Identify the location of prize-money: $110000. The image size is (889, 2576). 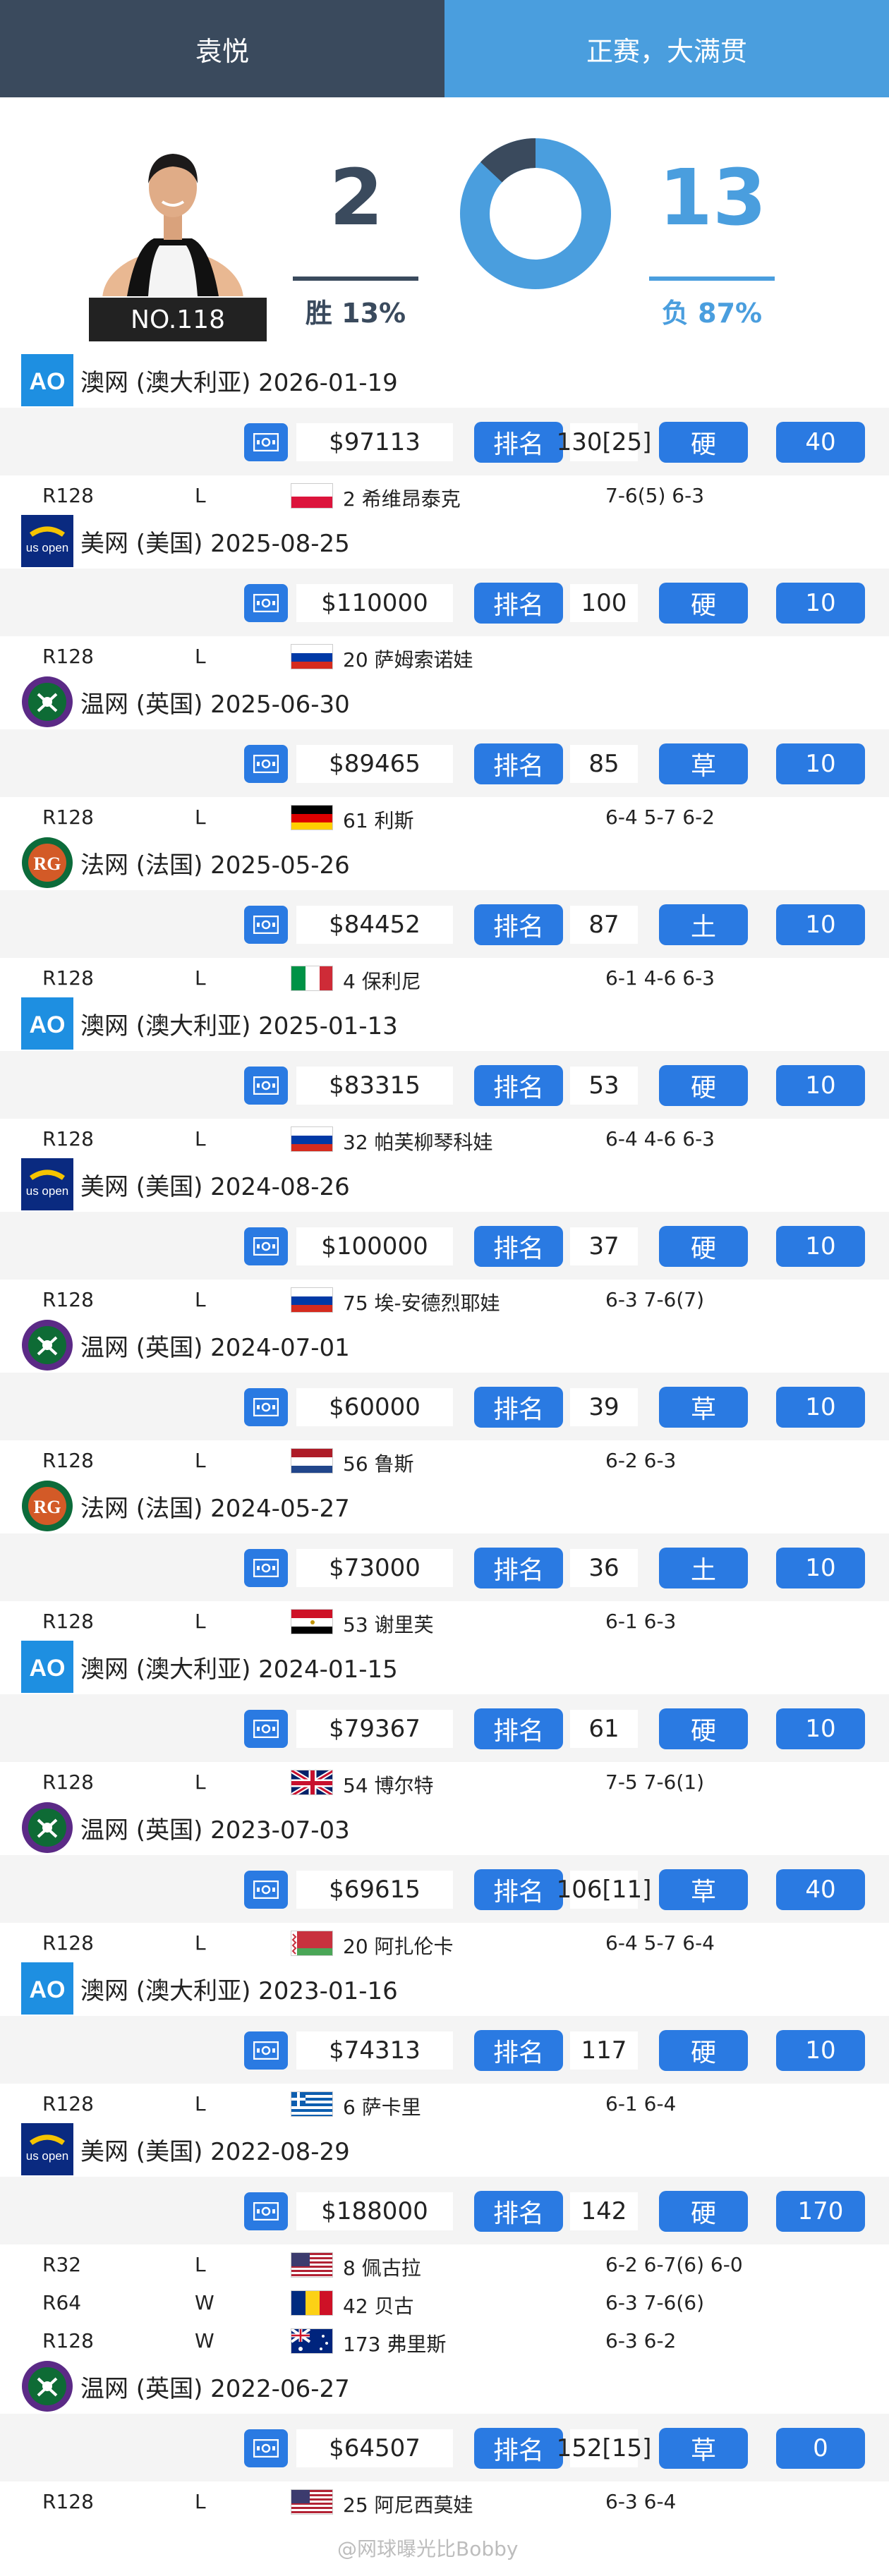
(374, 603).